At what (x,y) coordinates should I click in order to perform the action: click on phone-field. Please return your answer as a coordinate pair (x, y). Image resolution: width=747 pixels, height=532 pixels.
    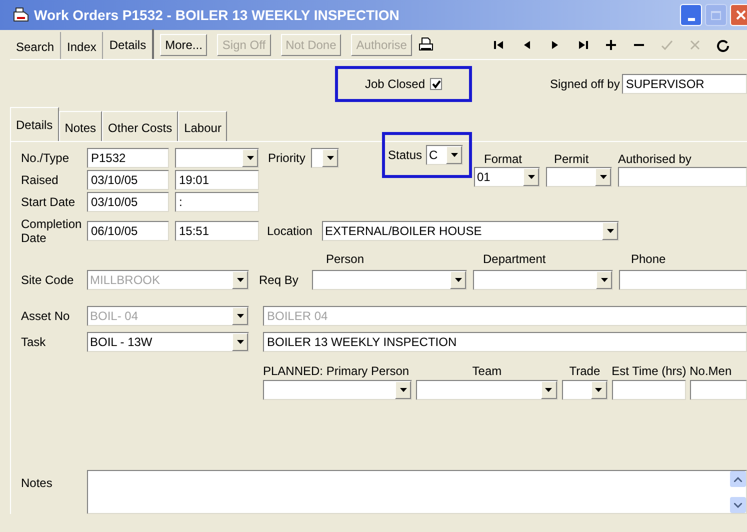
    Looking at the image, I should click on (683, 280).